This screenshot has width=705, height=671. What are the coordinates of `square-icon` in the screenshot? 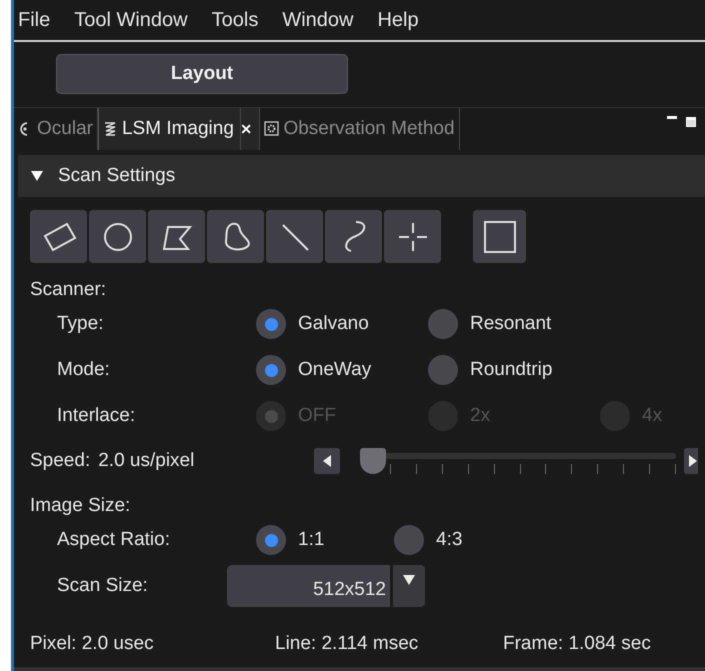 It's located at (500, 236).